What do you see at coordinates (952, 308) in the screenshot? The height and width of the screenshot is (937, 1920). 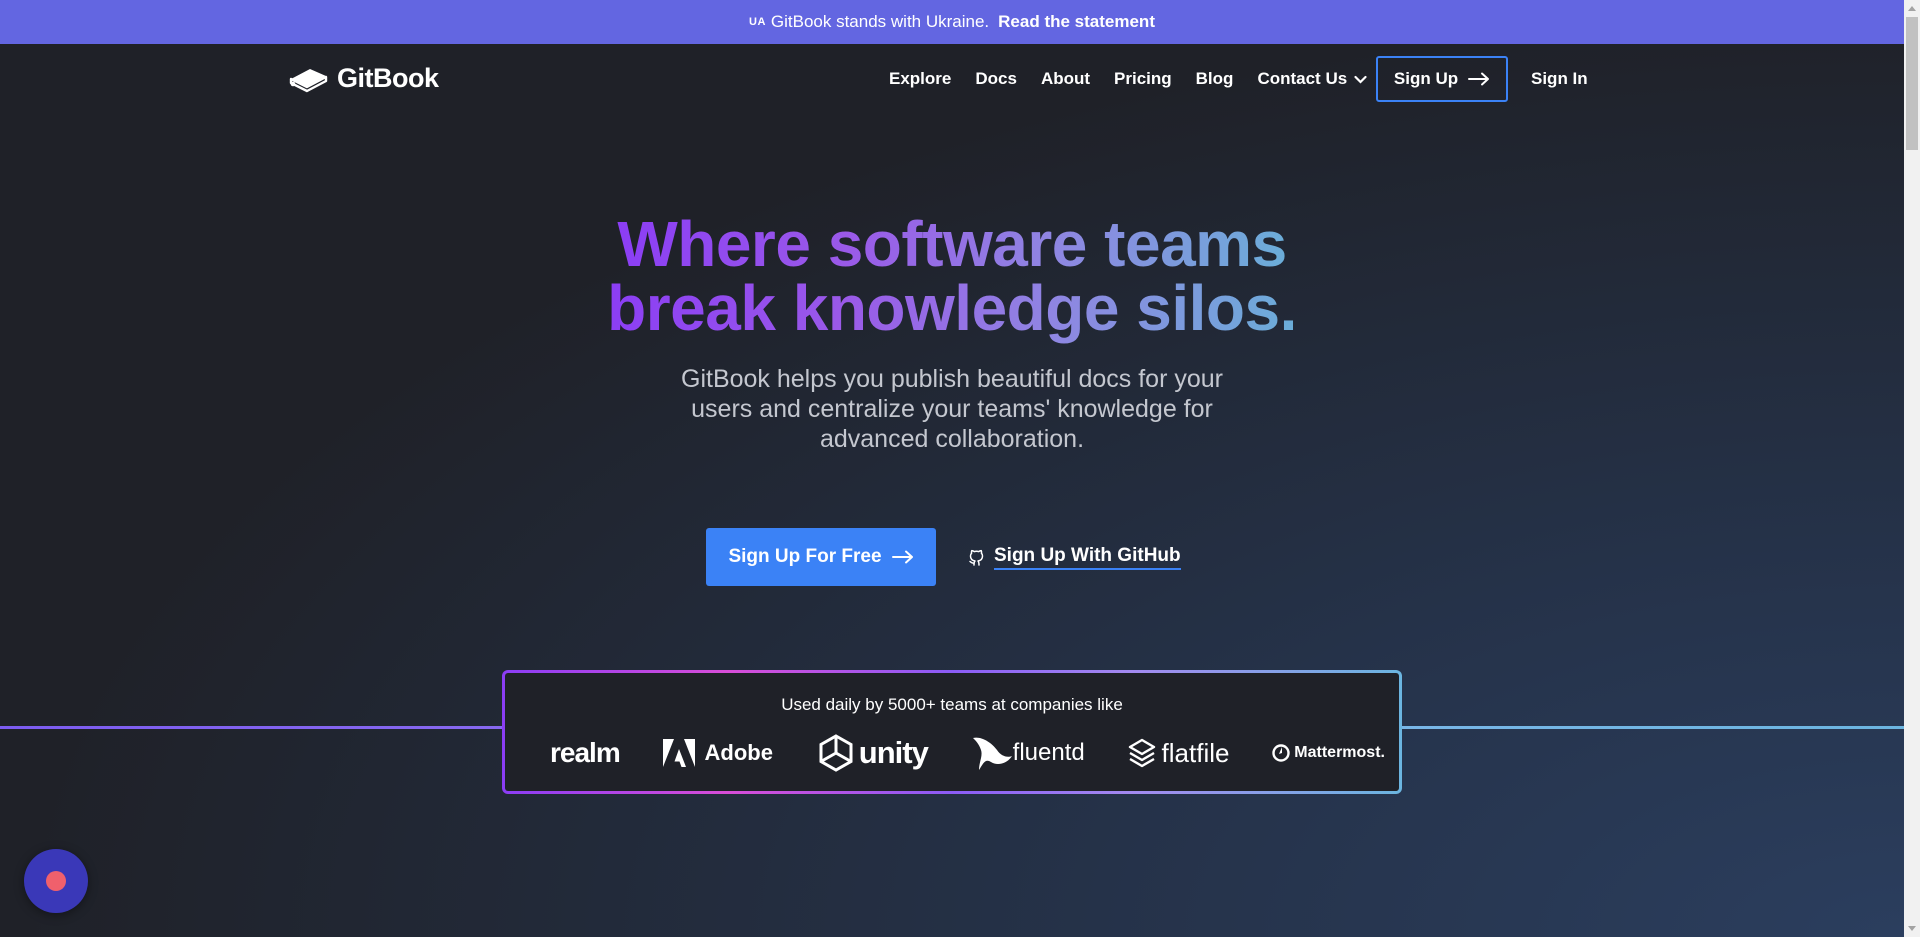 I see `hero-headline-line-2: break knowledge silos.` at bounding box center [952, 308].